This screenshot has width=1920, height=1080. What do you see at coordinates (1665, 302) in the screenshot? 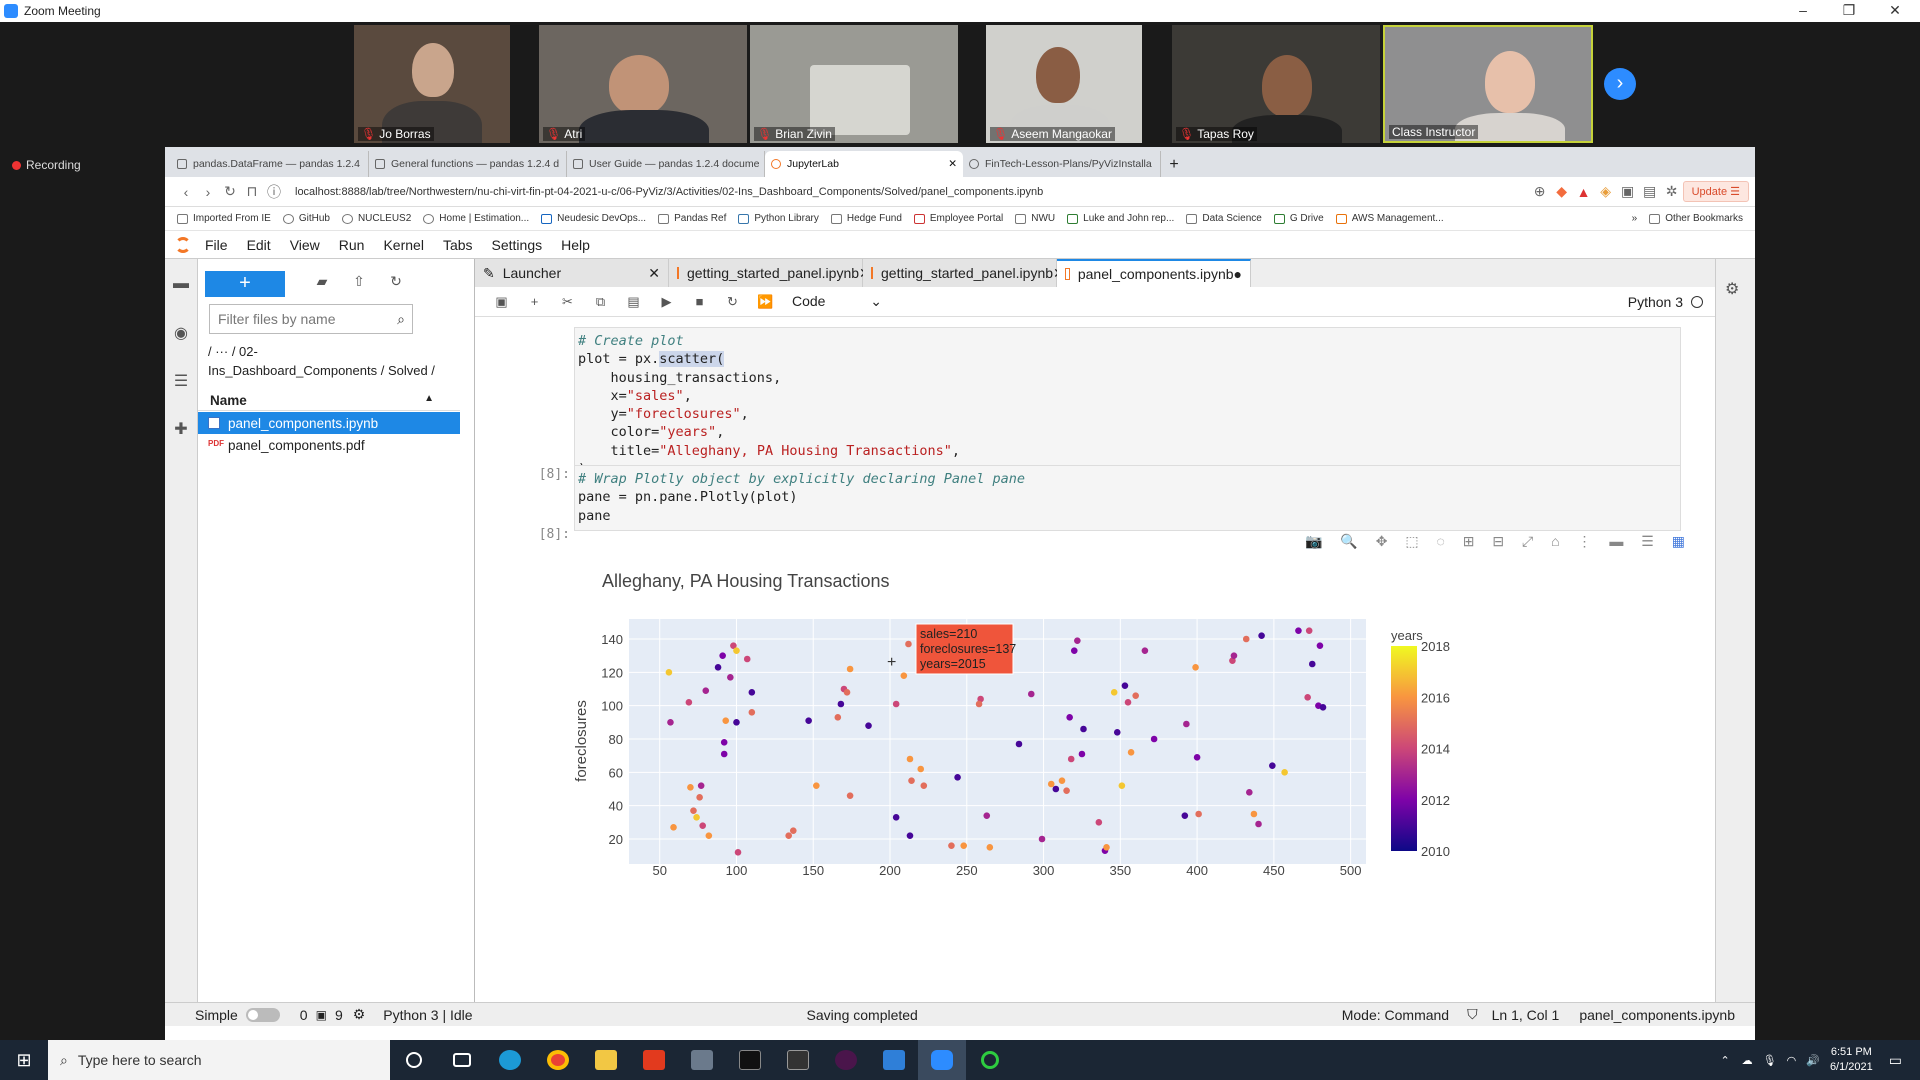
I see `kernel-indicator: Python 3` at bounding box center [1665, 302].